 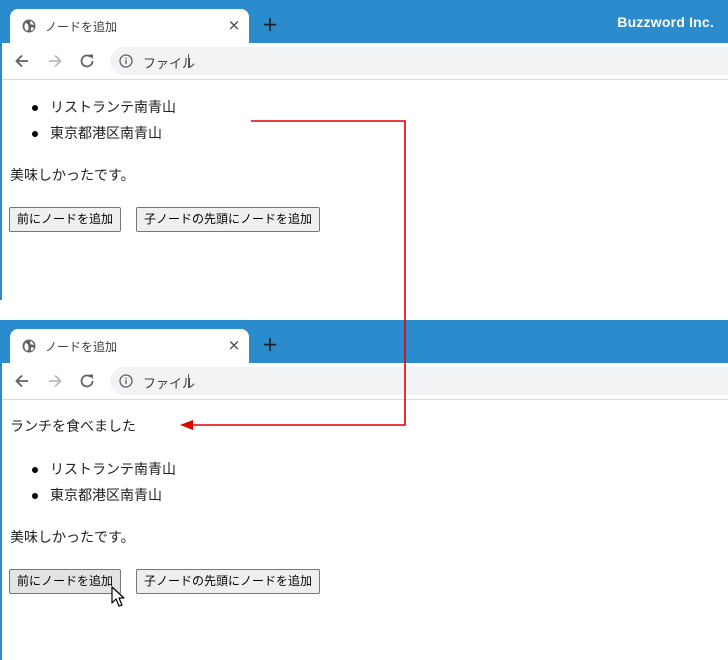 I want to click on inserted-paragraph: ランチを食べました, so click(x=73, y=427).